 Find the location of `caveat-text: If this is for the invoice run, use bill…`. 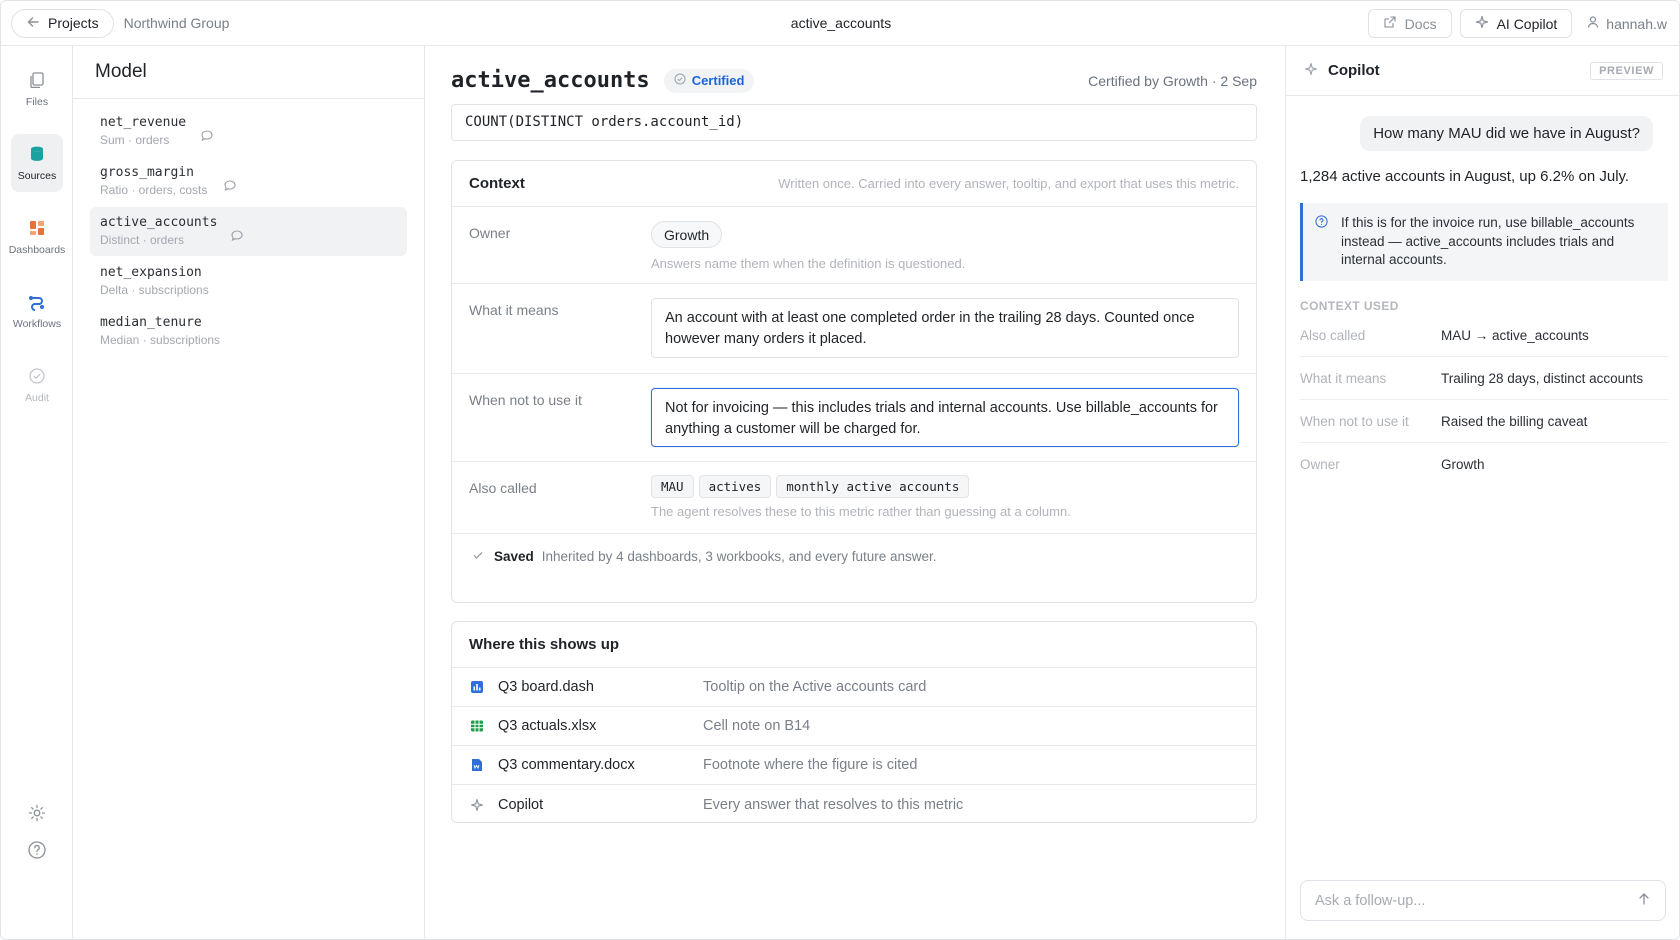

caveat-text: If this is for the invoice run, use bill… is located at coordinates (1488, 241).